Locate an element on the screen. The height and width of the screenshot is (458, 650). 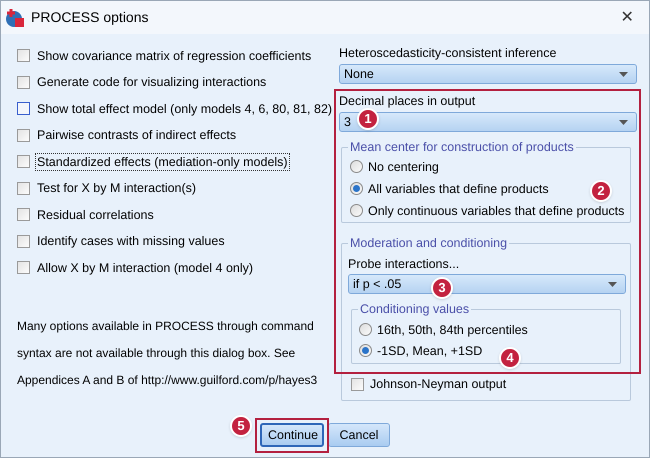
number-badge: 4 is located at coordinates (510, 358).